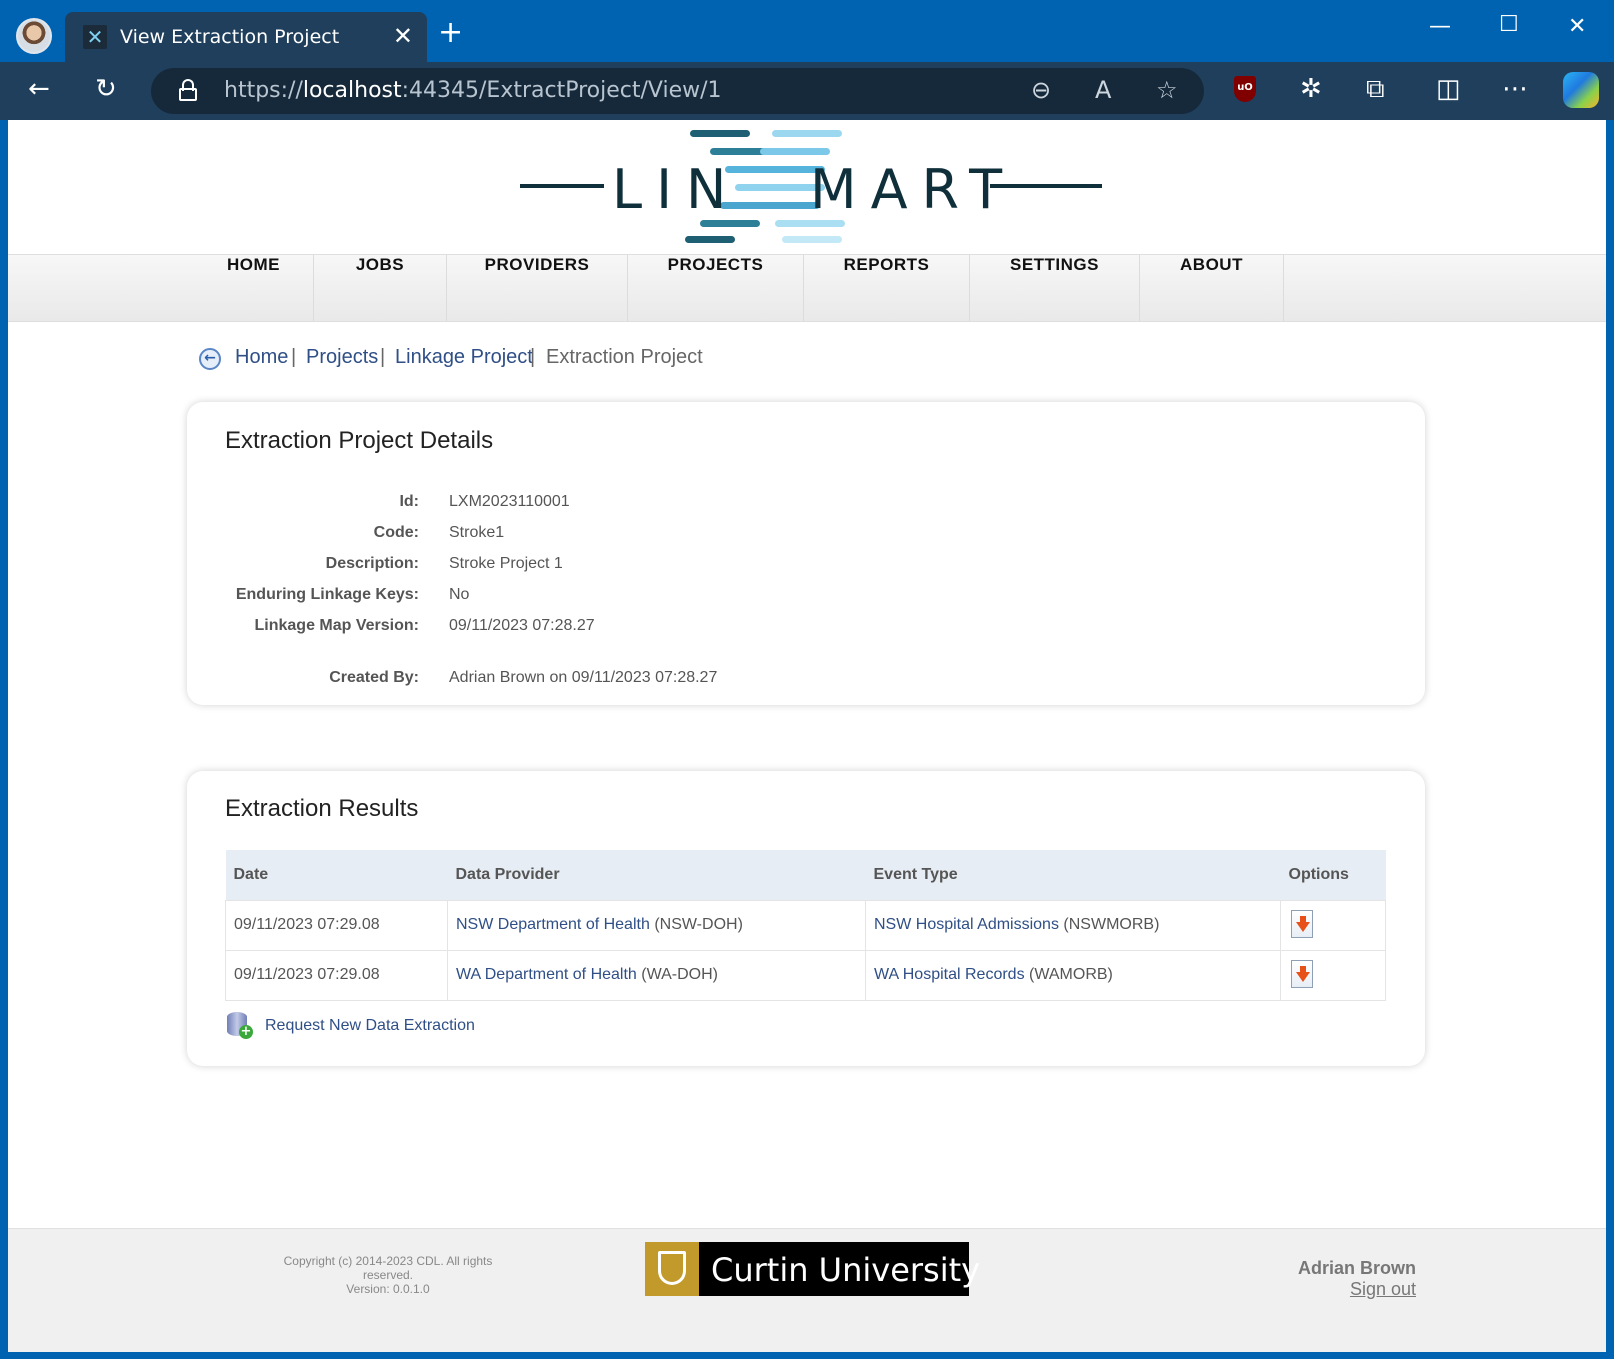 The width and height of the screenshot is (1614, 1359). What do you see at coordinates (359, 440) in the screenshot?
I see `details-title: Extraction Project Details` at bounding box center [359, 440].